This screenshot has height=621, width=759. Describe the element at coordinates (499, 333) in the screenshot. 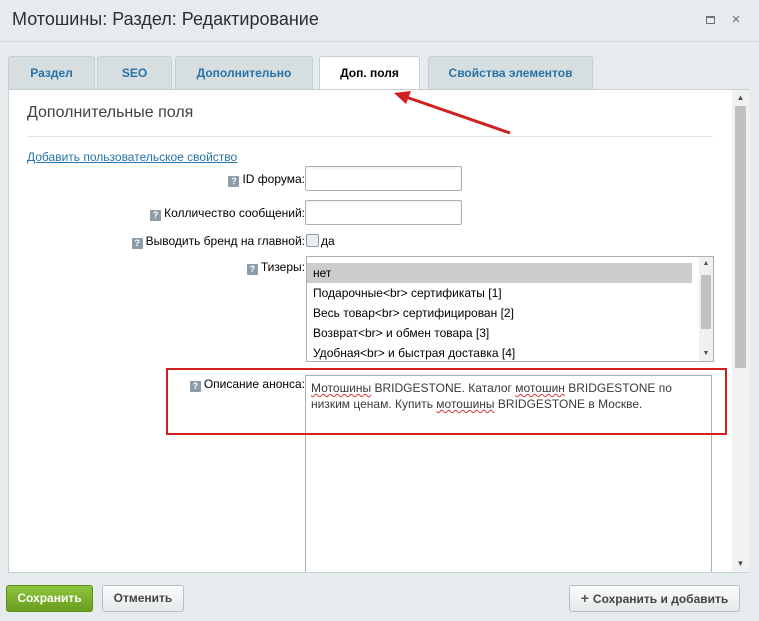

I see `list-item: Возврат<br> и обмен товара [3]` at that location.